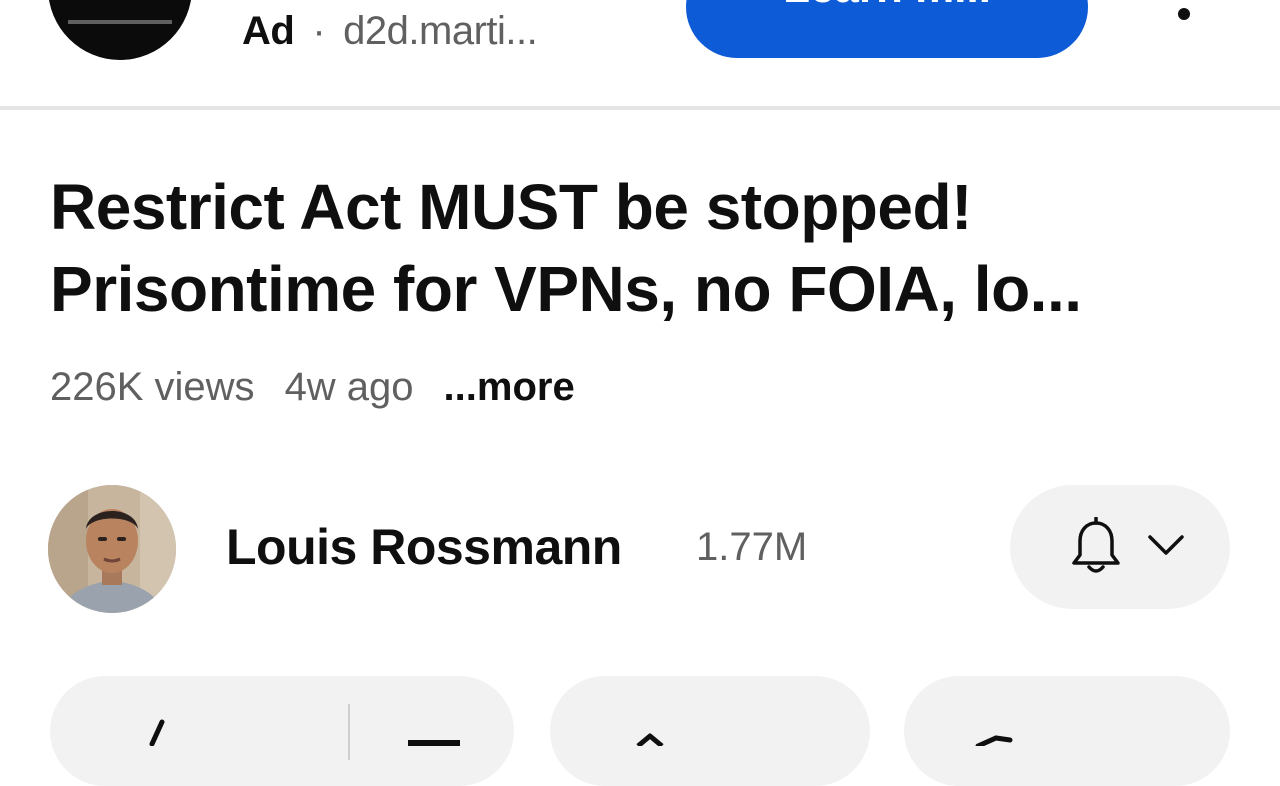 This screenshot has width=1280, height=786. Describe the element at coordinates (349, 732) in the screenshot. I see `pill-divider` at that location.